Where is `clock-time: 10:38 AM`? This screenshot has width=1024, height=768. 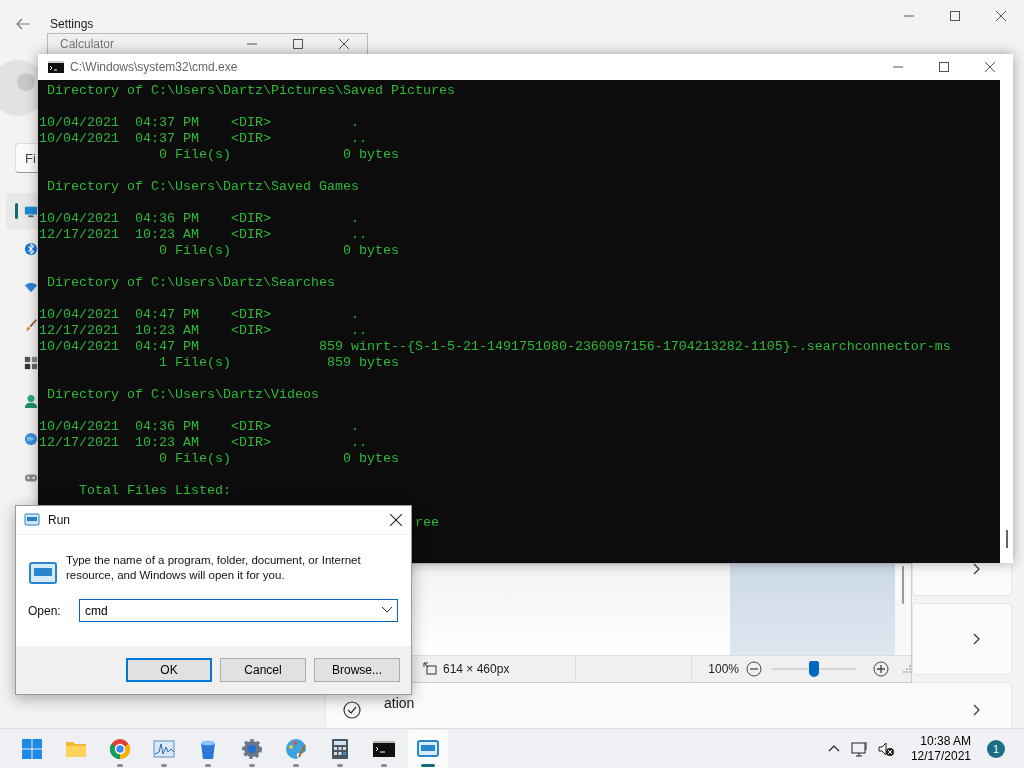
clock-time: 10:38 AM is located at coordinates (945, 741).